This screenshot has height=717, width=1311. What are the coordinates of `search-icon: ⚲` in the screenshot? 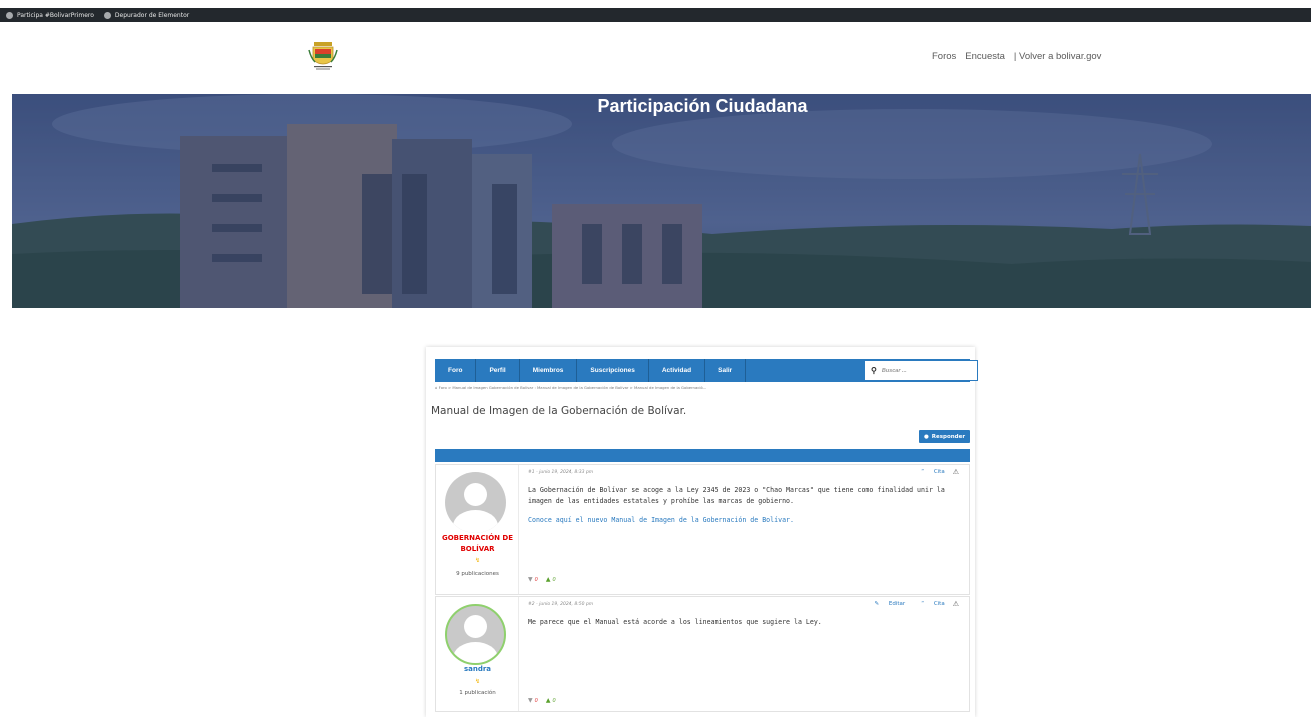 It's located at (874, 370).